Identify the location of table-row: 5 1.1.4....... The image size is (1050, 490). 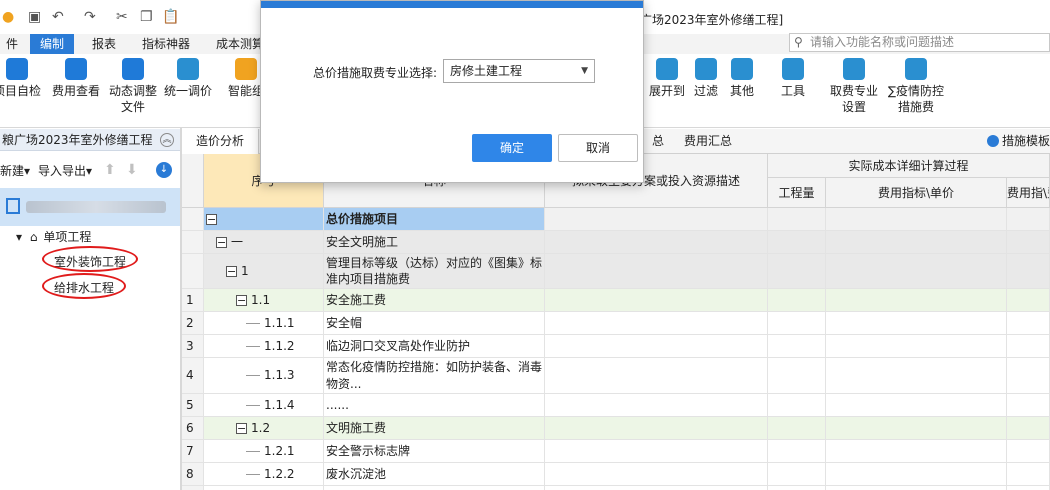
(616, 405).